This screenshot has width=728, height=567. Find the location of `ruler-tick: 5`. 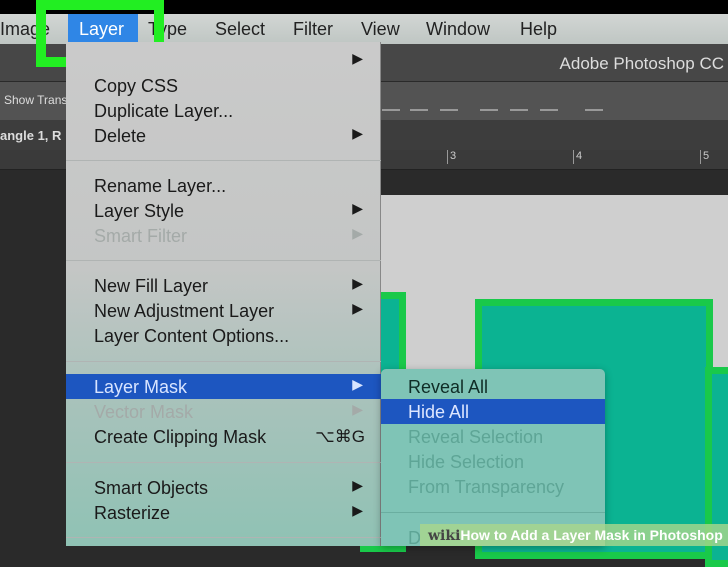

ruler-tick: 5 is located at coordinates (704, 157).